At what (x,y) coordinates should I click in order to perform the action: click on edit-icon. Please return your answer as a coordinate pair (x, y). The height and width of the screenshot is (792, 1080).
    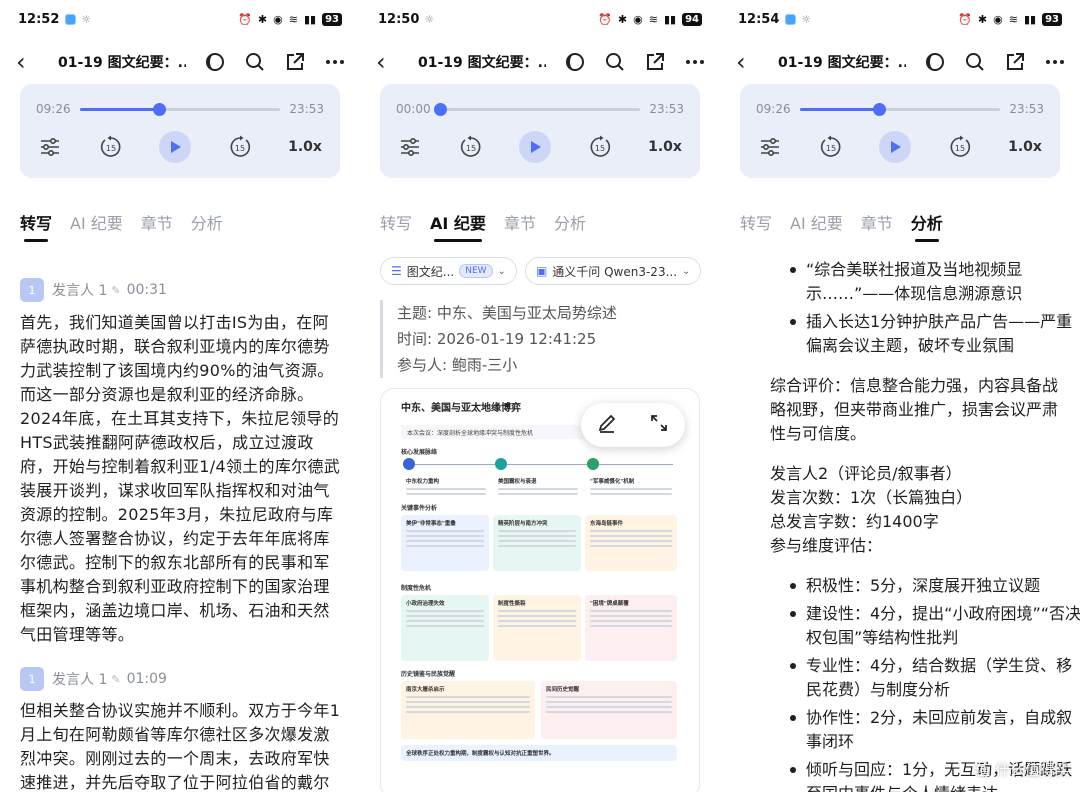
    Looking at the image, I should click on (607, 425).